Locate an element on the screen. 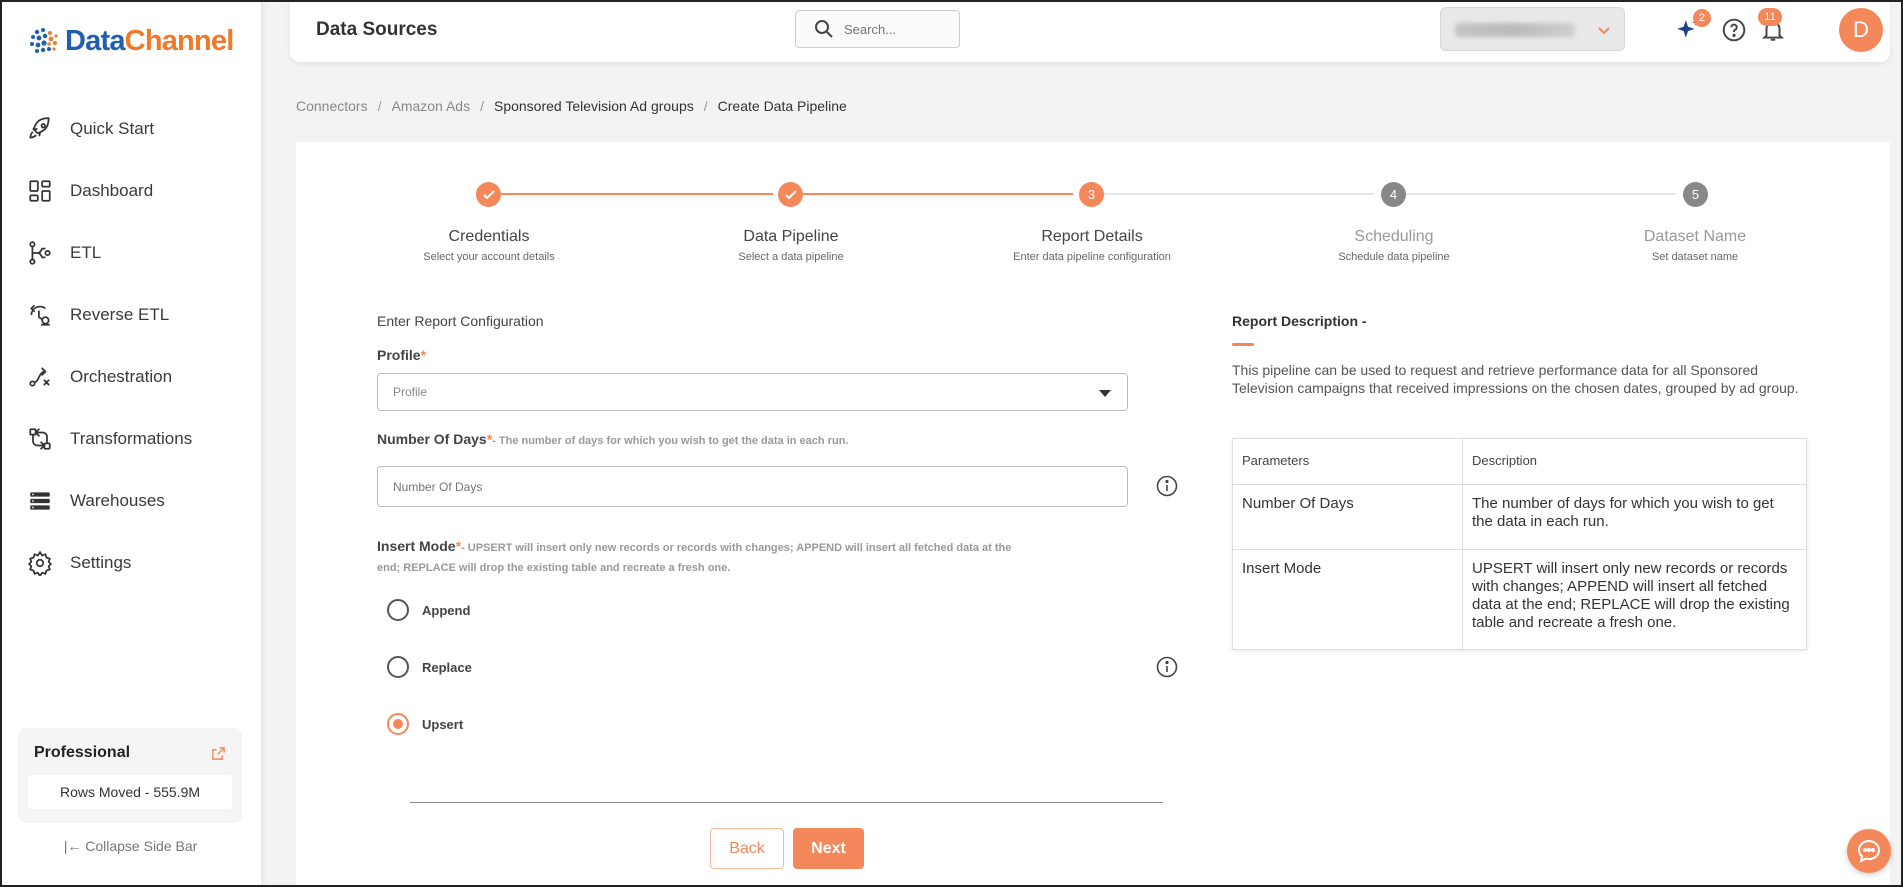 The image size is (1903, 887). profile-select: Profile is located at coordinates (752, 392).